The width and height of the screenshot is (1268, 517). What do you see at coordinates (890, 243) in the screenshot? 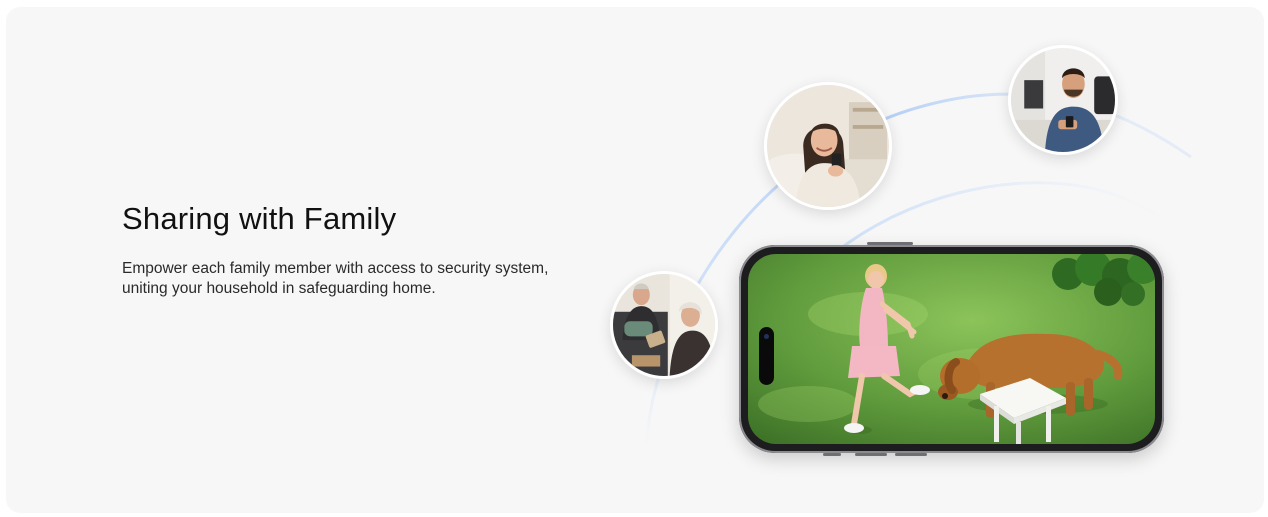
I see `phone-top-button` at bounding box center [890, 243].